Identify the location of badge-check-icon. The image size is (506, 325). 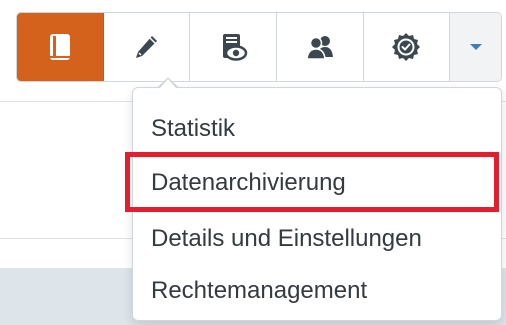
(406, 47).